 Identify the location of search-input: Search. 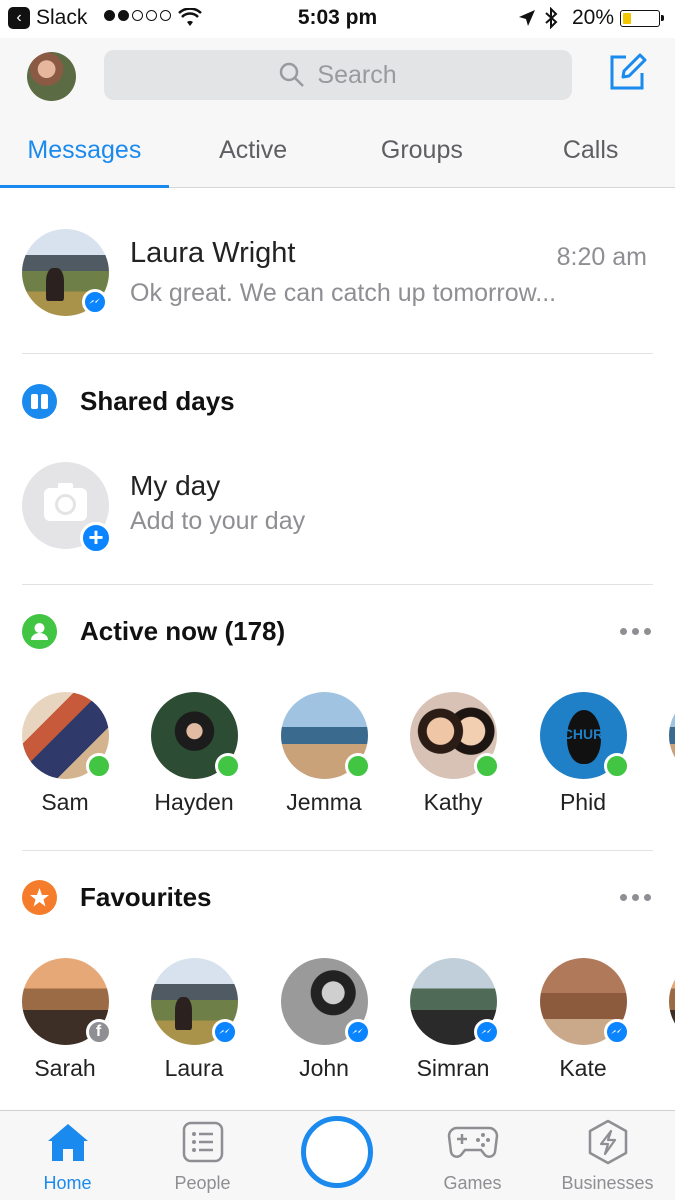
(338, 75).